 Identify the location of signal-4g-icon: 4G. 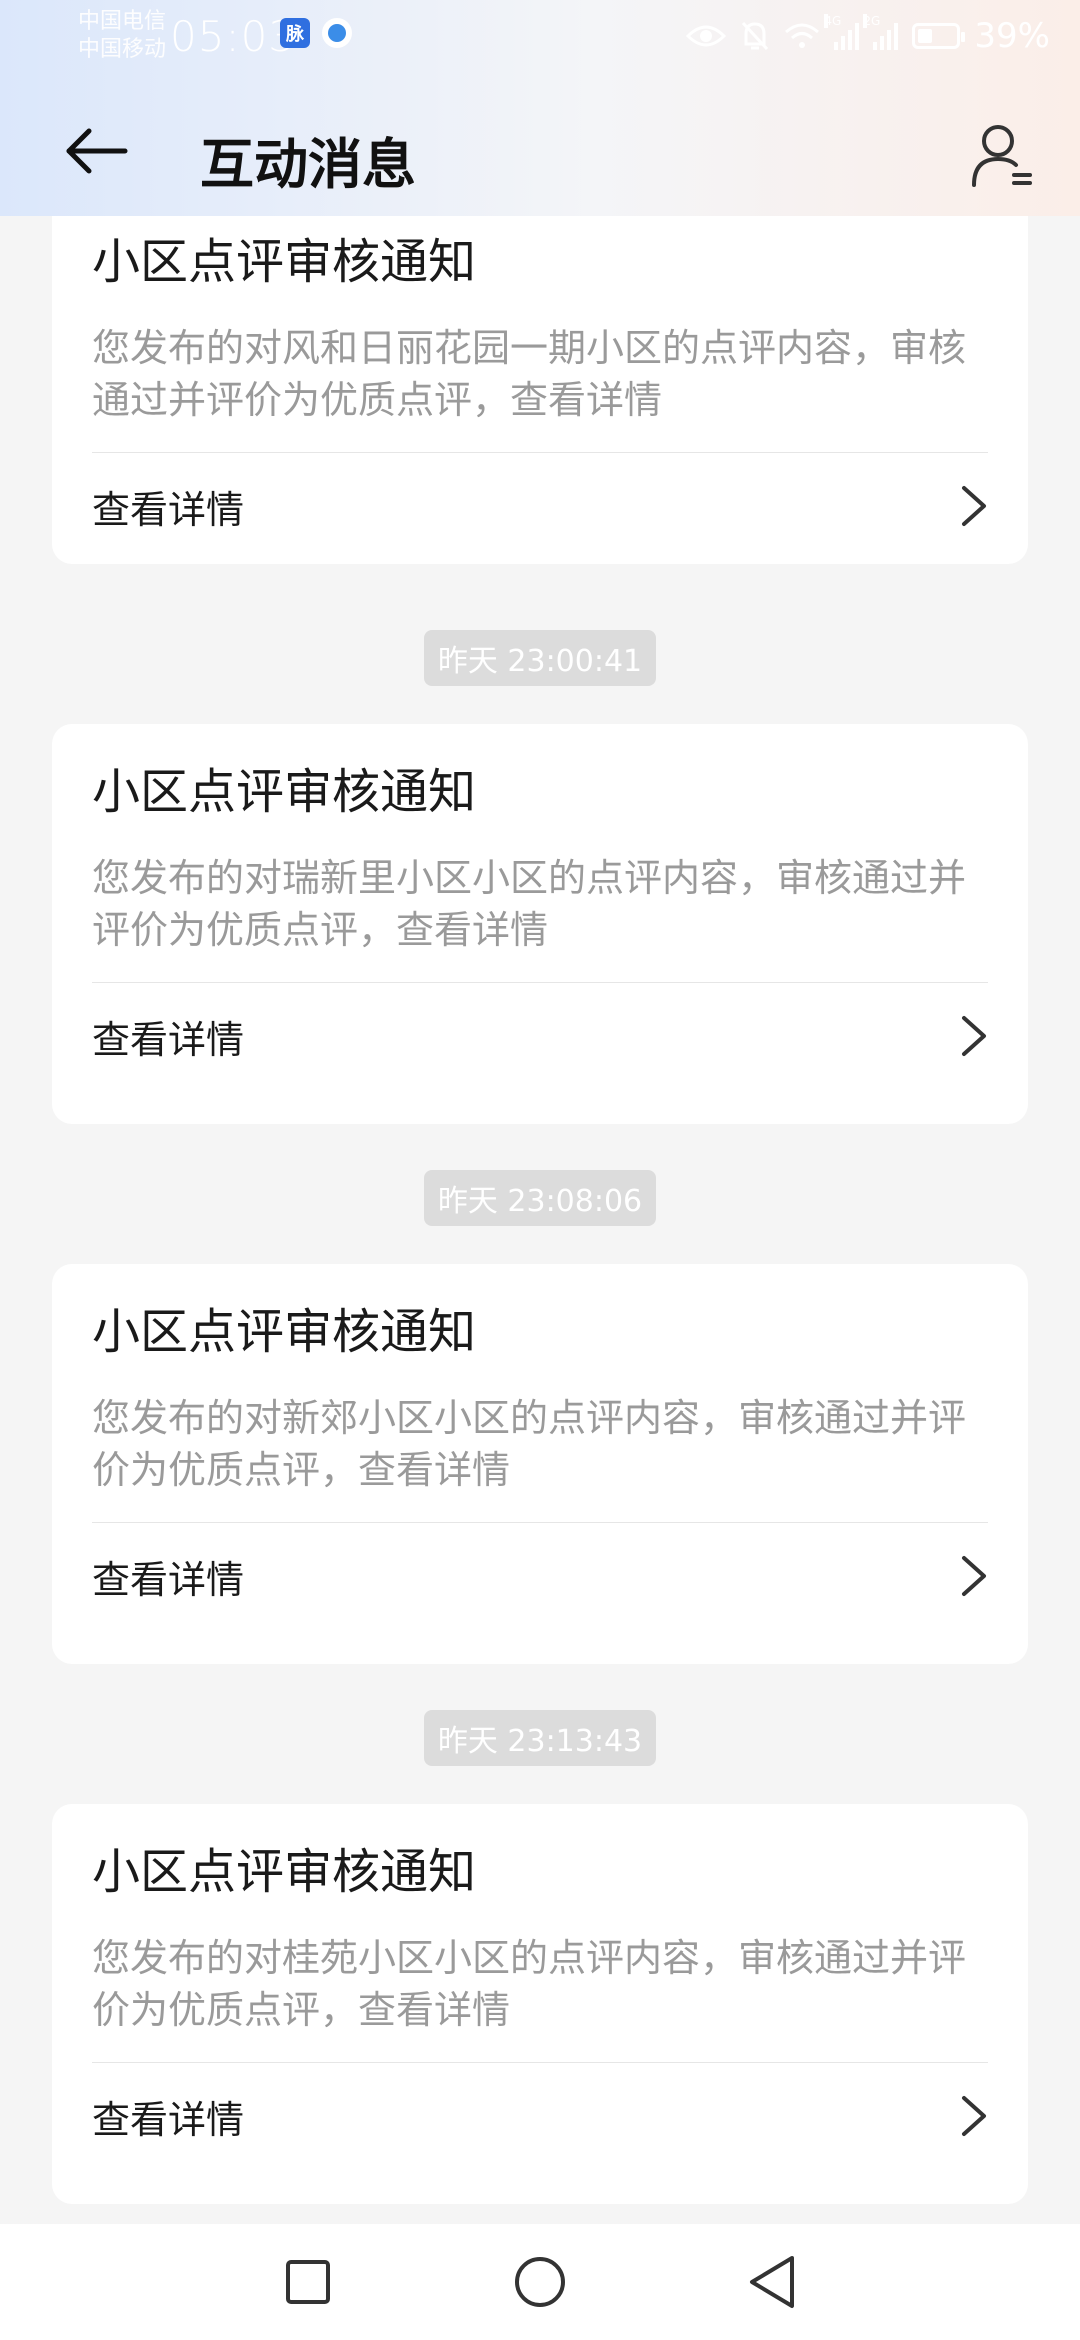
(842, 32).